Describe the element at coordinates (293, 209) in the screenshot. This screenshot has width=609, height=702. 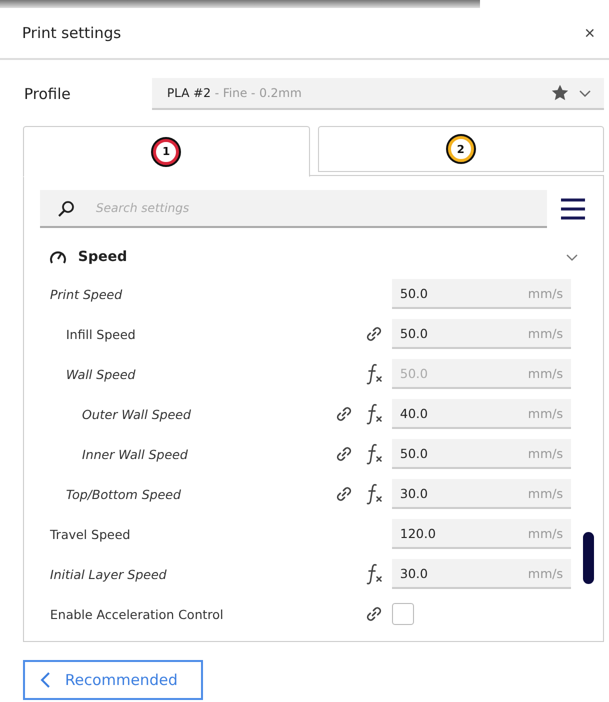
I see `search-field: Search settings` at that location.